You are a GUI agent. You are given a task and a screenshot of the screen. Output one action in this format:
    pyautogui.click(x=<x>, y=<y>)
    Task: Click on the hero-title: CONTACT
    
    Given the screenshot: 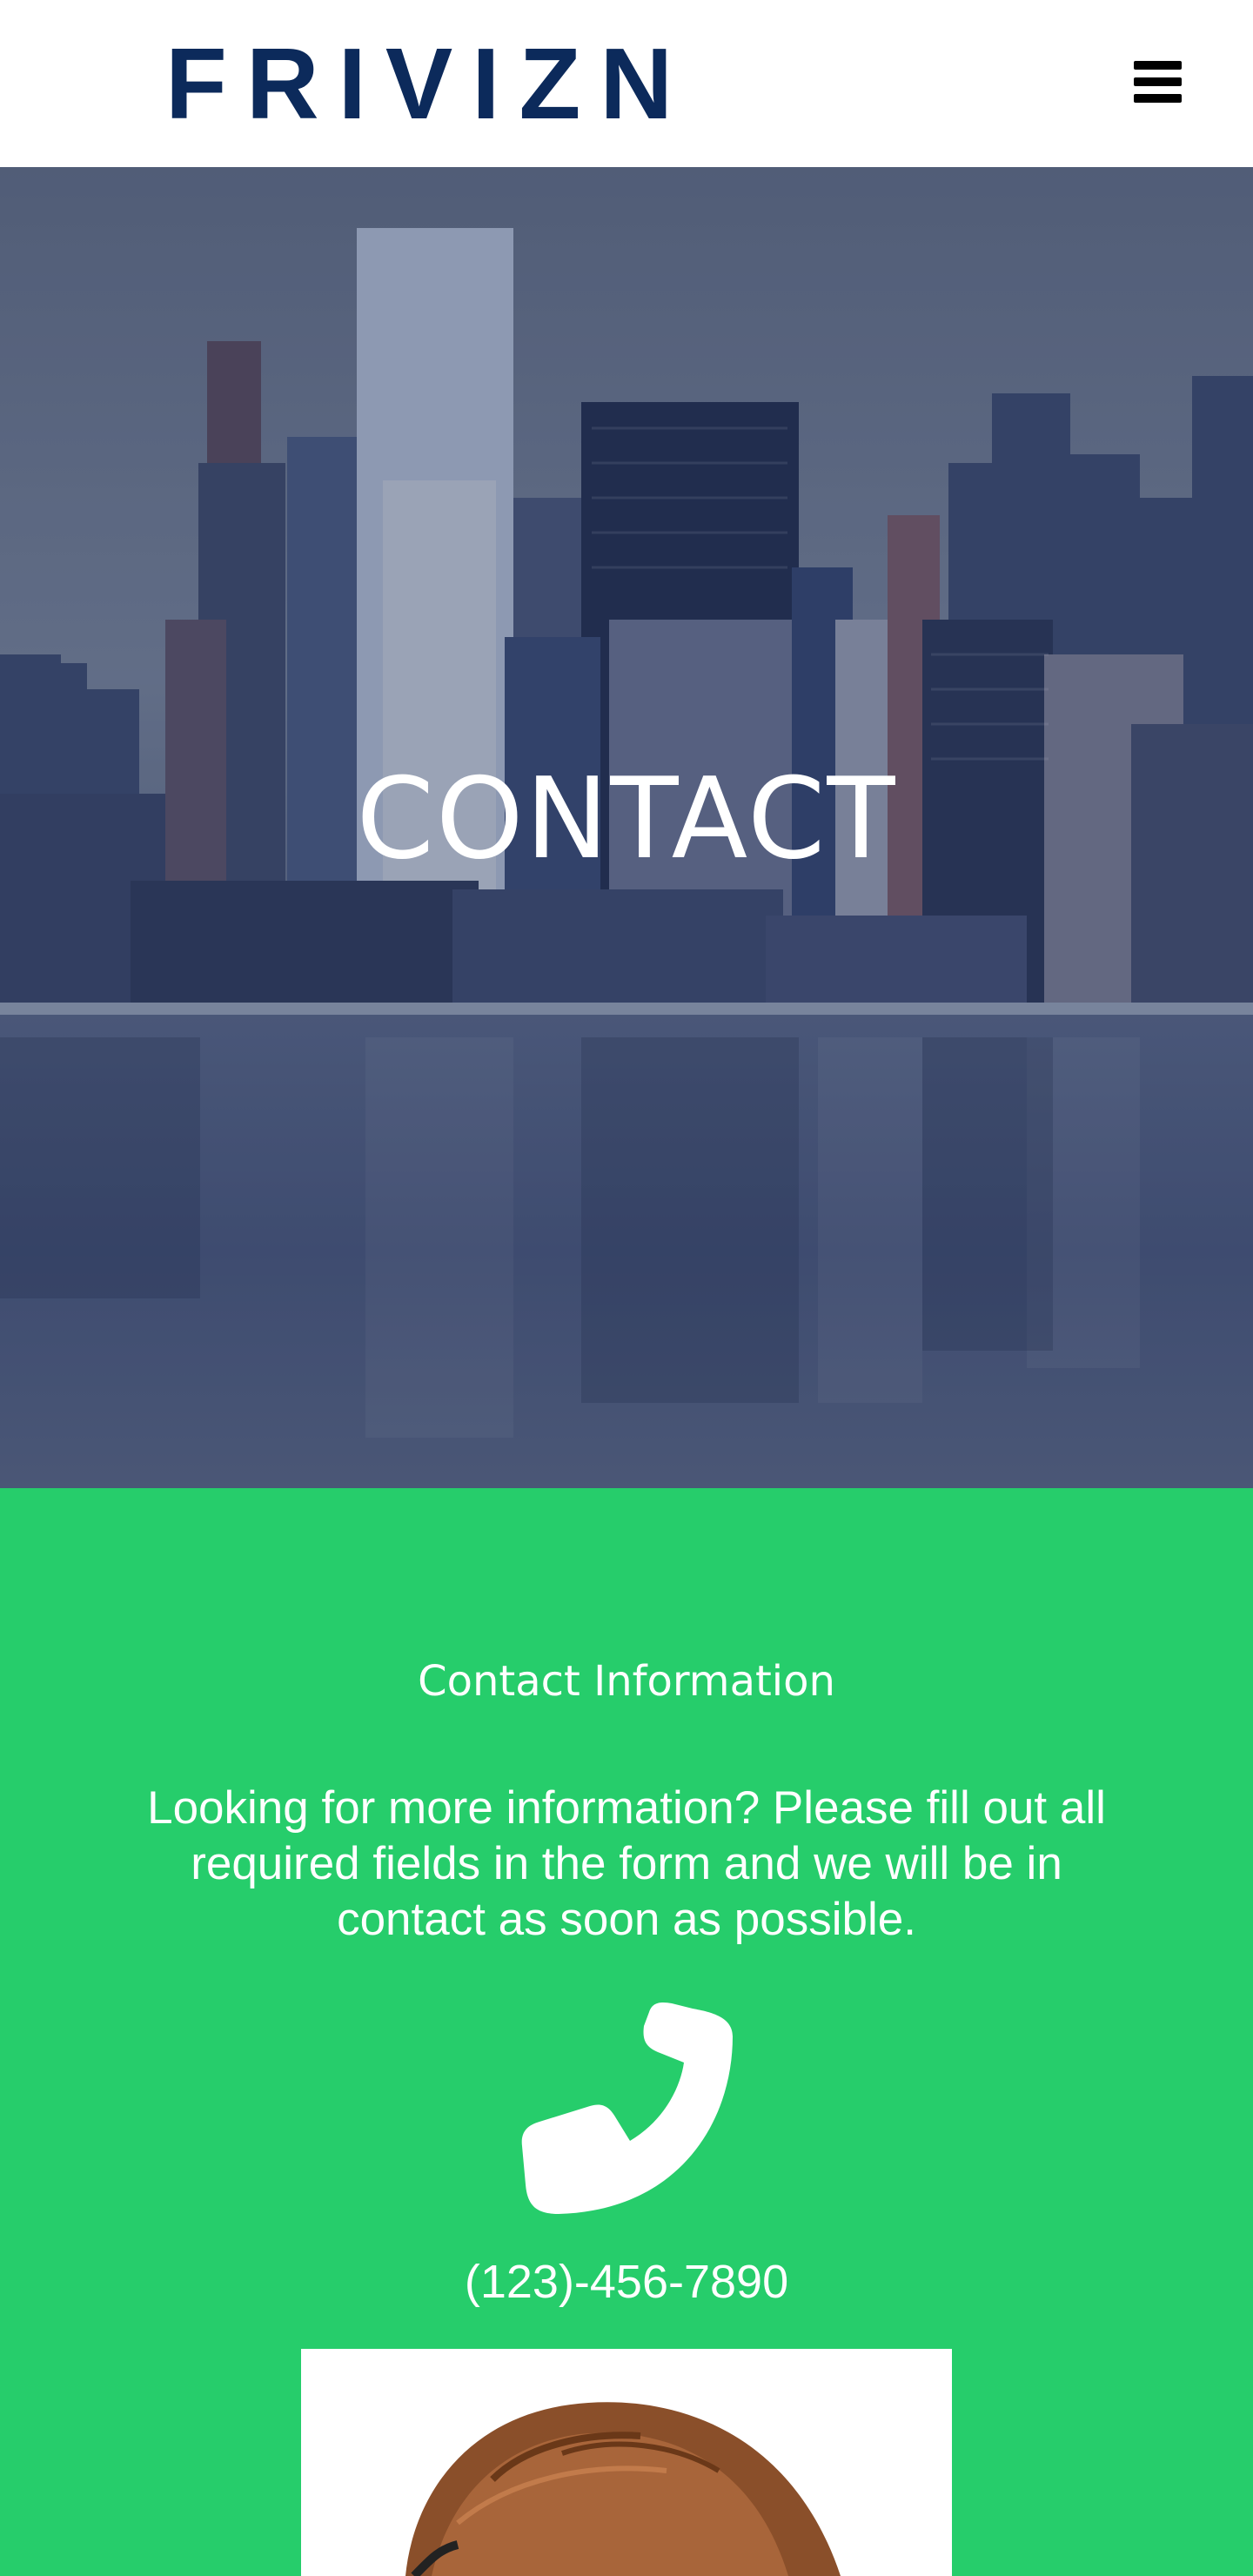 What is the action you would take?
    pyautogui.click(x=626, y=819)
    